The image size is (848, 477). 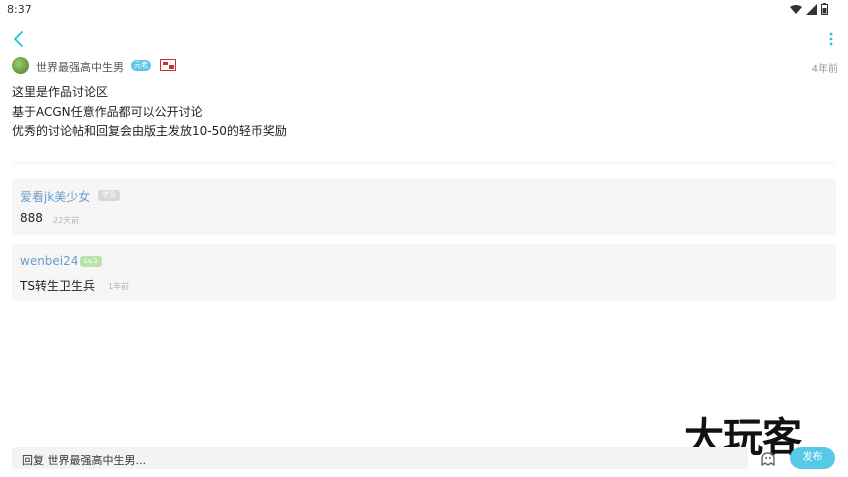 I want to click on medal-icon, so click(x=168, y=65).